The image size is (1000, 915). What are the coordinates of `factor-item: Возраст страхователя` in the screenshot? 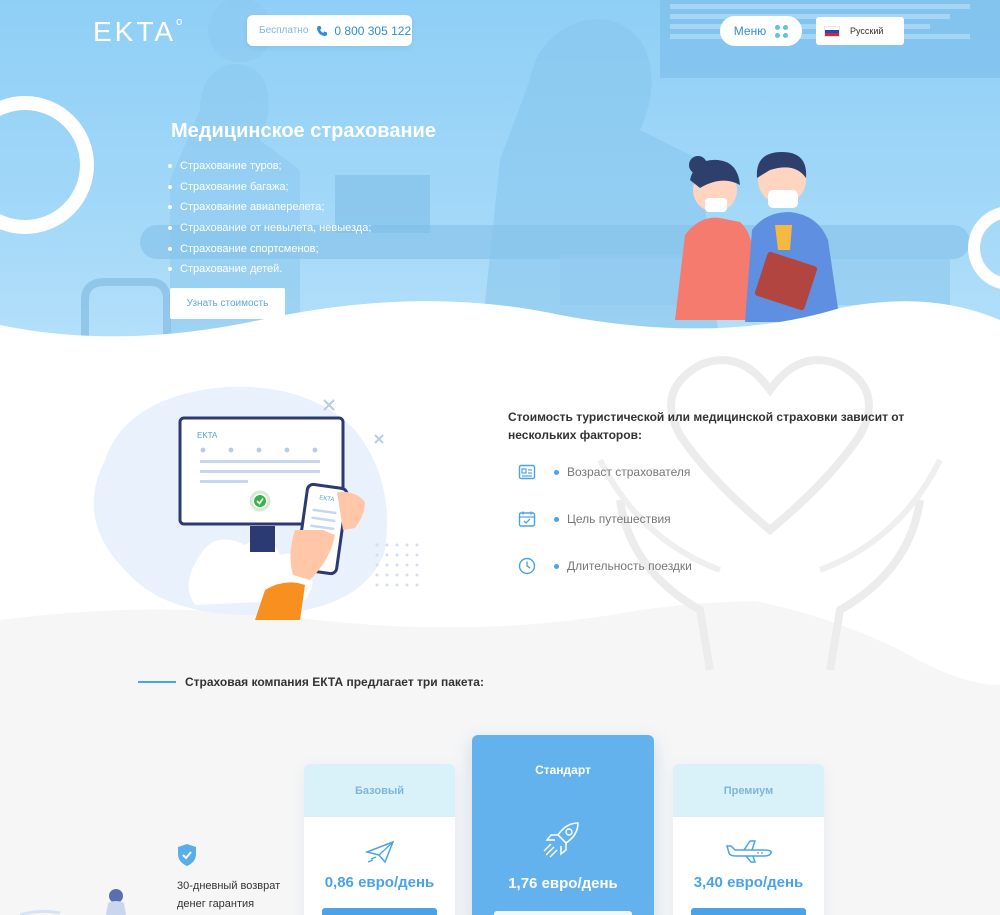 It's located at (604, 472).